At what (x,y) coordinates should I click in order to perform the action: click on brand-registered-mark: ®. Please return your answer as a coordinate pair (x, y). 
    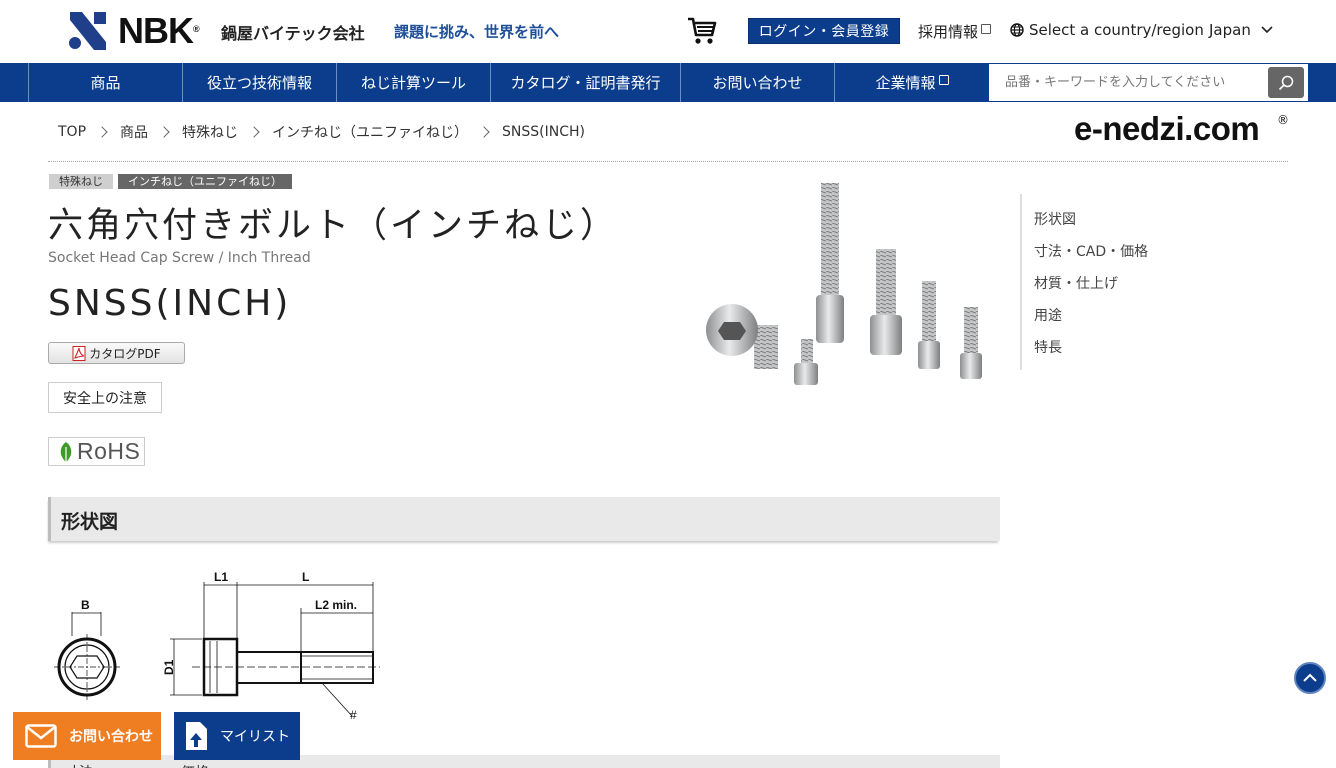
    Looking at the image, I should click on (1283, 120).